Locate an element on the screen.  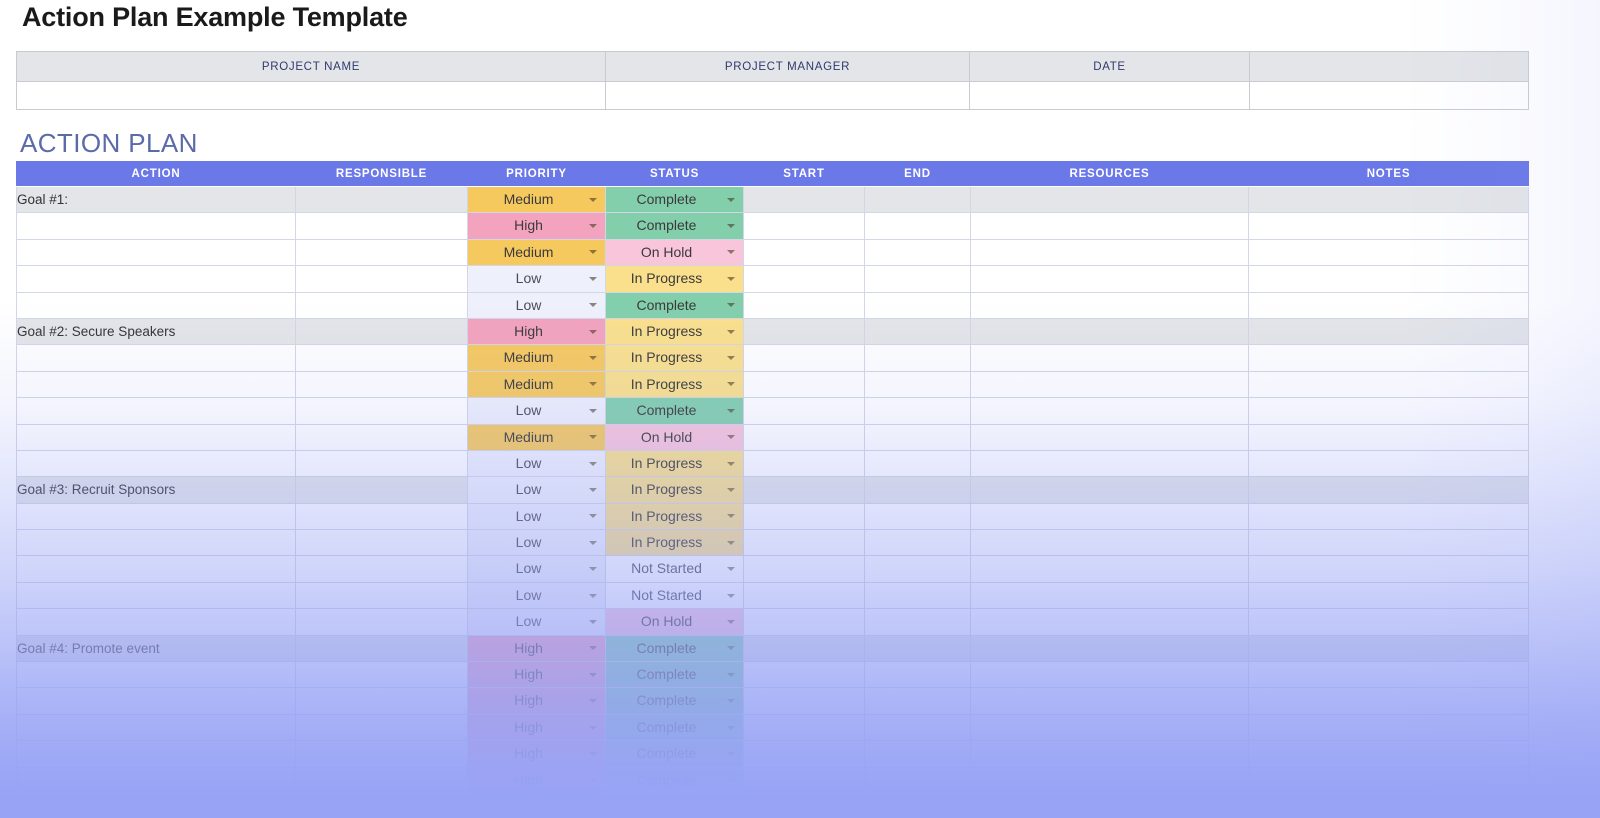
column-header-start: START is located at coordinates (804, 174).